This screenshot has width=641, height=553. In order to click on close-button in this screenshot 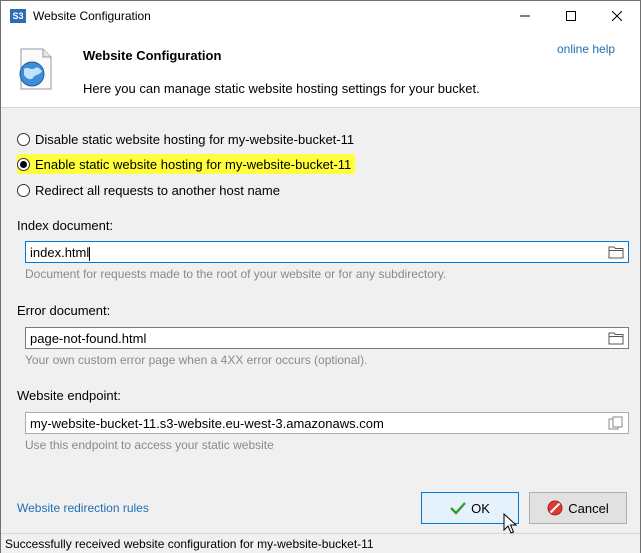, I will do `click(617, 16)`.